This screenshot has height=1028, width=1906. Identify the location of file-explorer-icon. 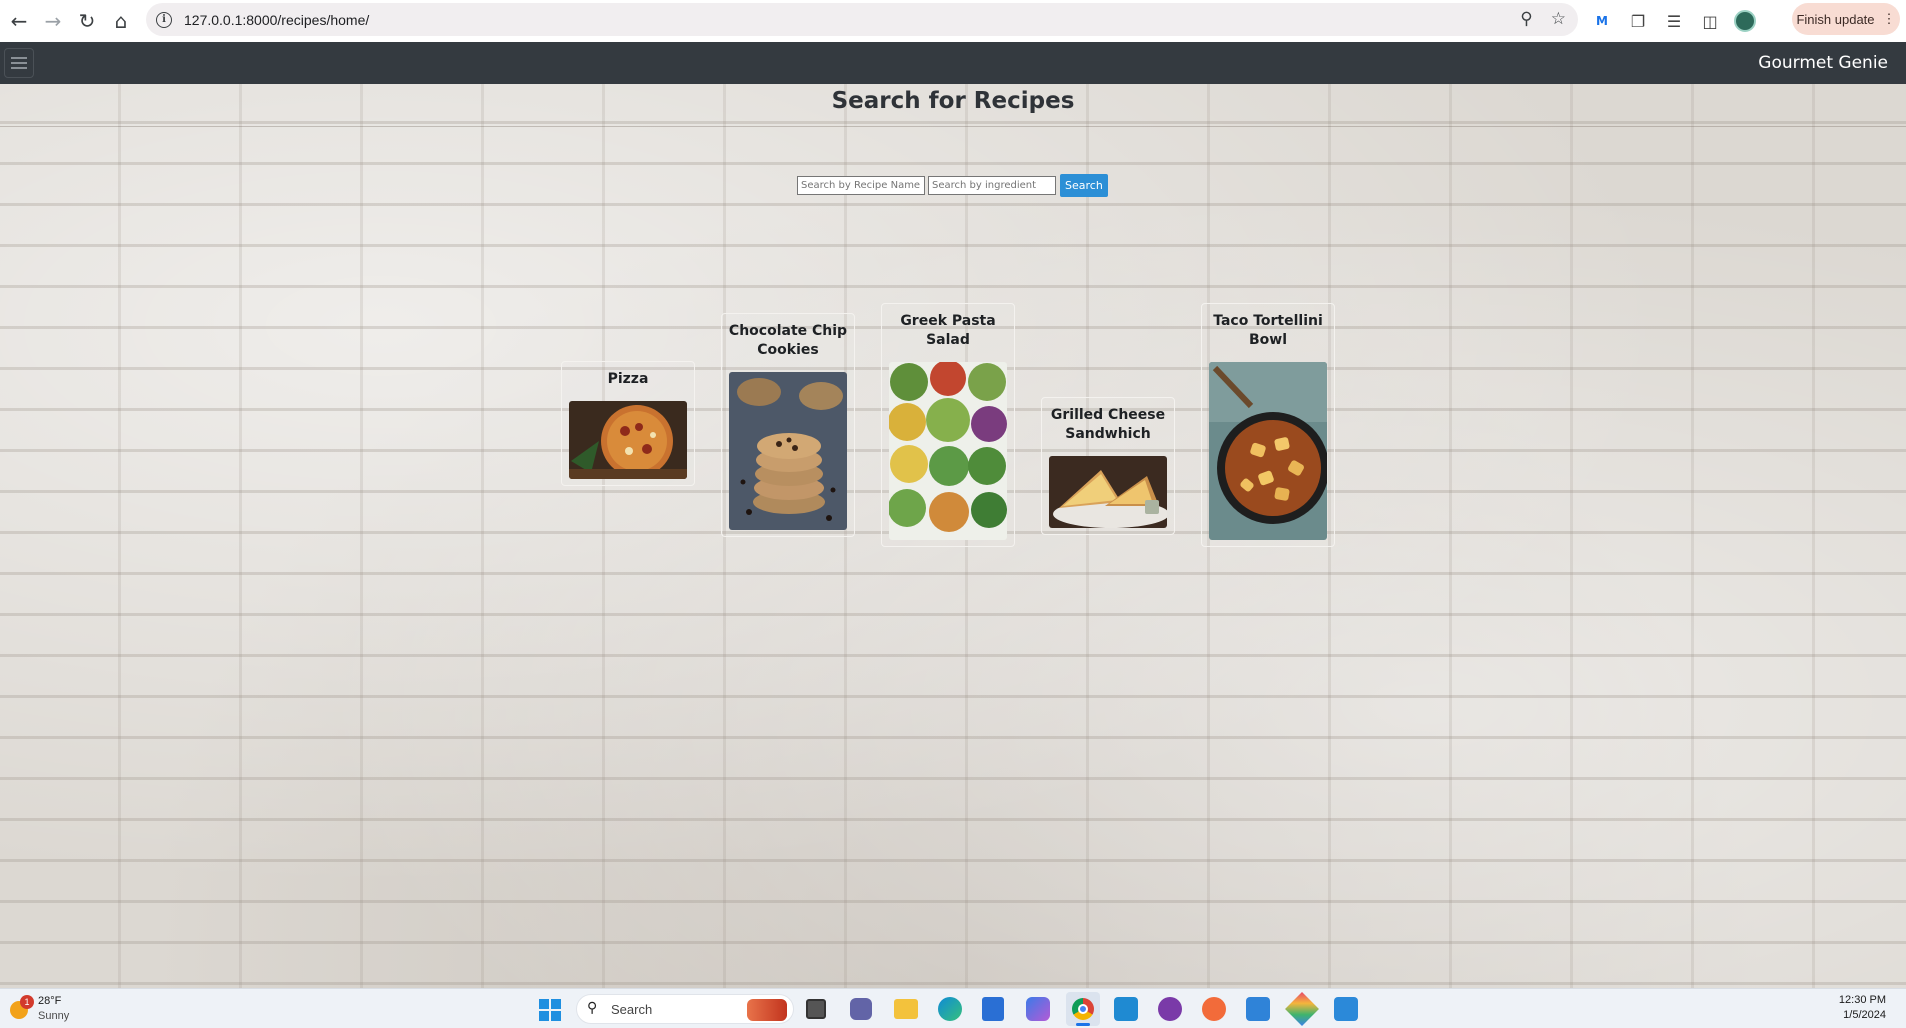
(906, 1009).